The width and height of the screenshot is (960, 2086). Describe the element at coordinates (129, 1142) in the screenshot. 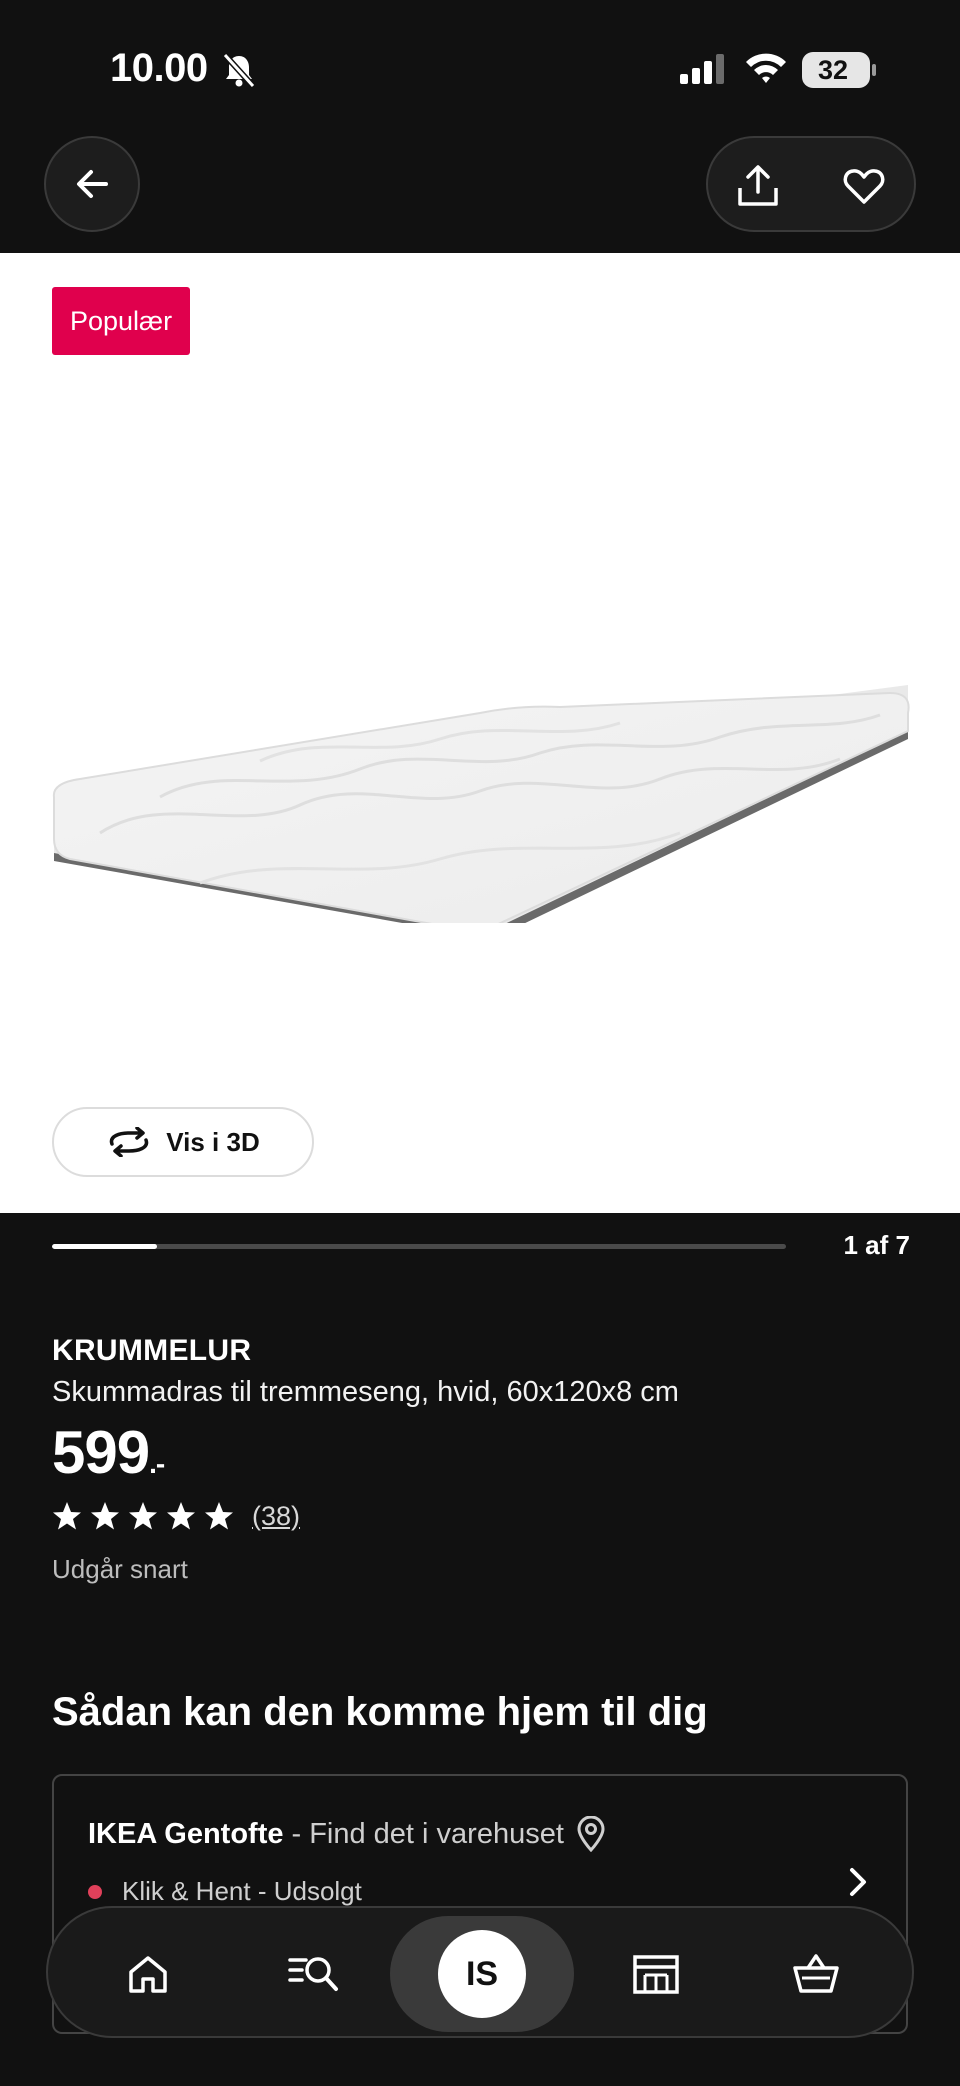

I see `rotate-3d-icon` at that location.